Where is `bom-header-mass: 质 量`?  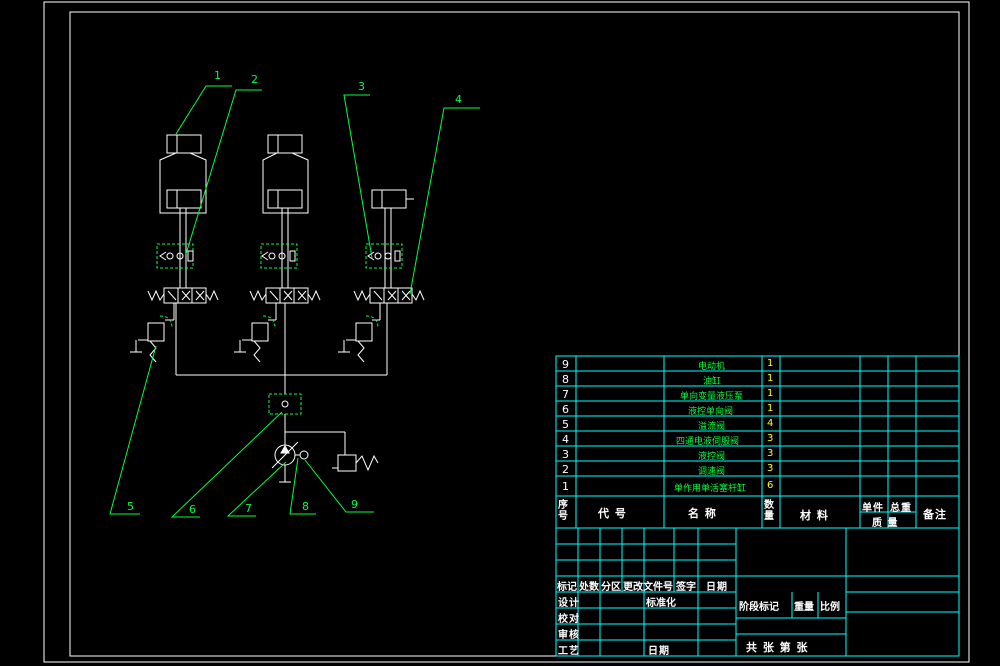 bom-header-mass: 质 量 is located at coordinates (885, 523).